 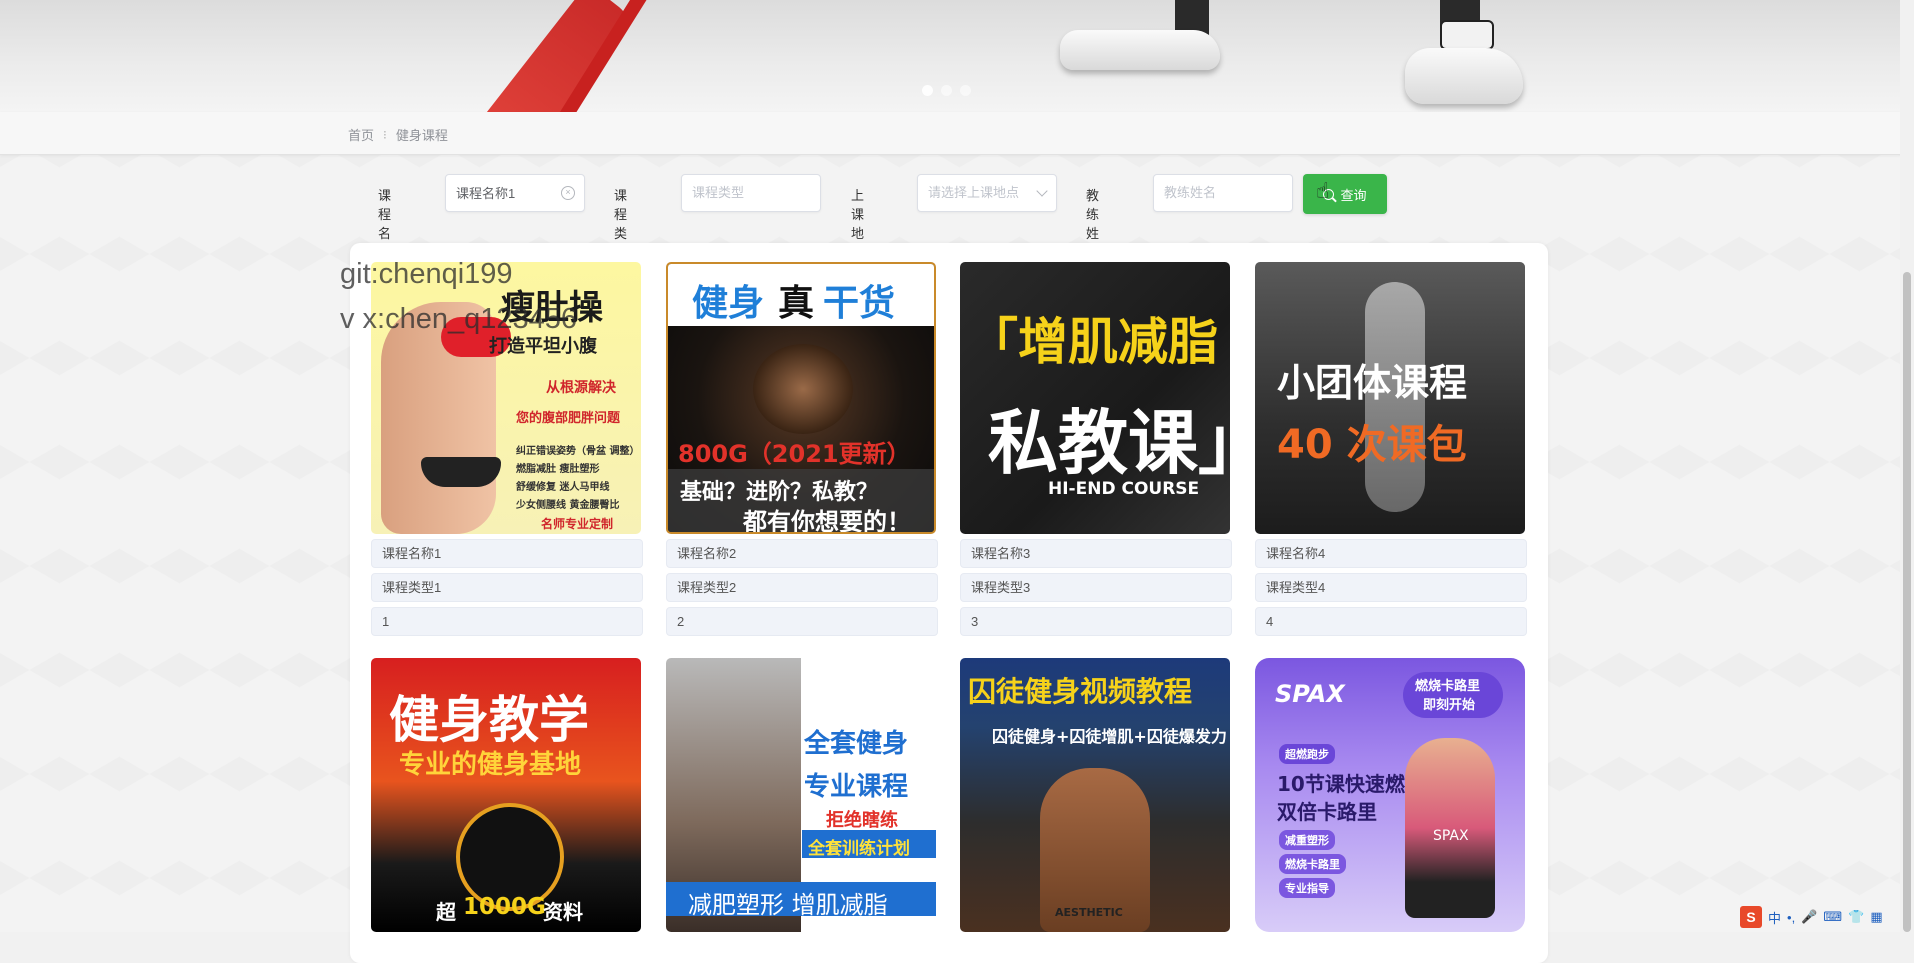 I want to click on poster-text: 从根源解决, so click(x=581, y=388).